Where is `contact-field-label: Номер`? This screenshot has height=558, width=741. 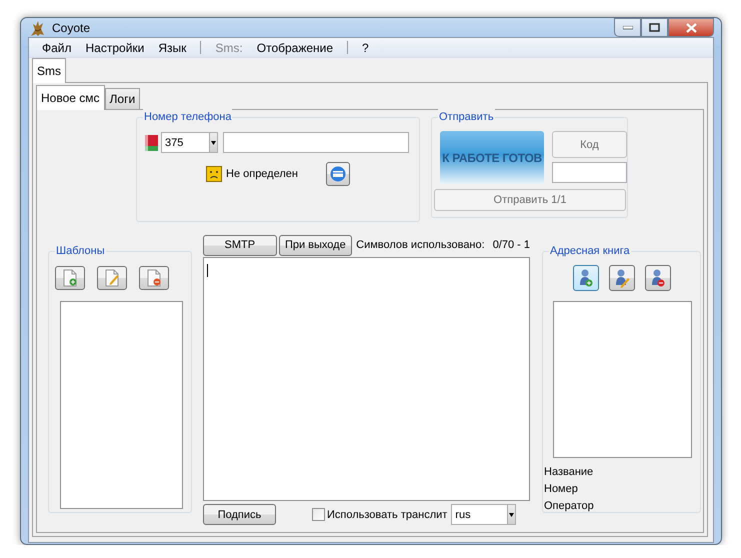
contact-field-label: Номер is located at coordinates (561, 489).